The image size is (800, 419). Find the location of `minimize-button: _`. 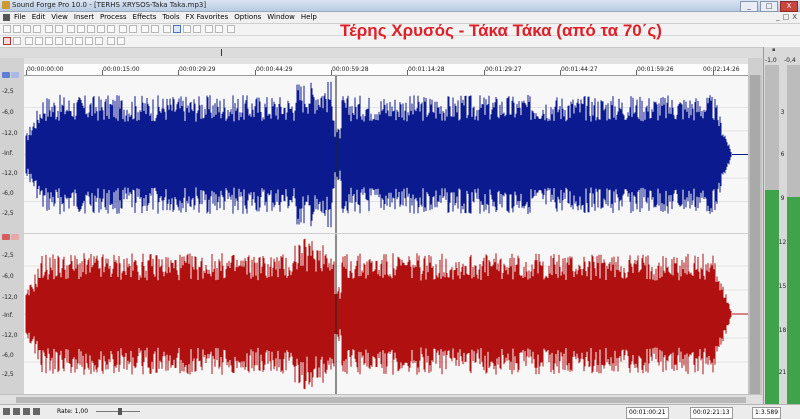

minimize-button: _ is located at coordinates (749, 6).